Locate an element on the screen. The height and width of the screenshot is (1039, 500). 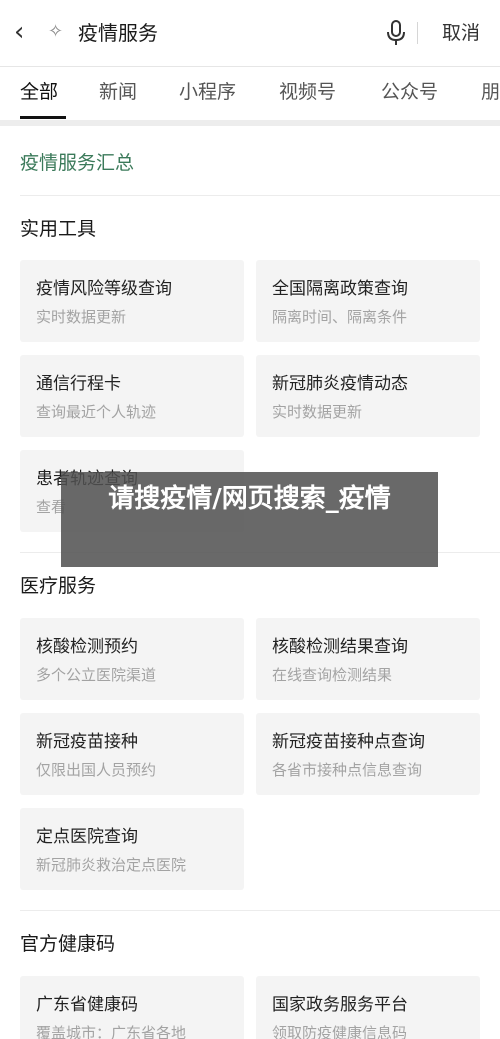
tab-all: 全部 is located at coordinates (39, 92).